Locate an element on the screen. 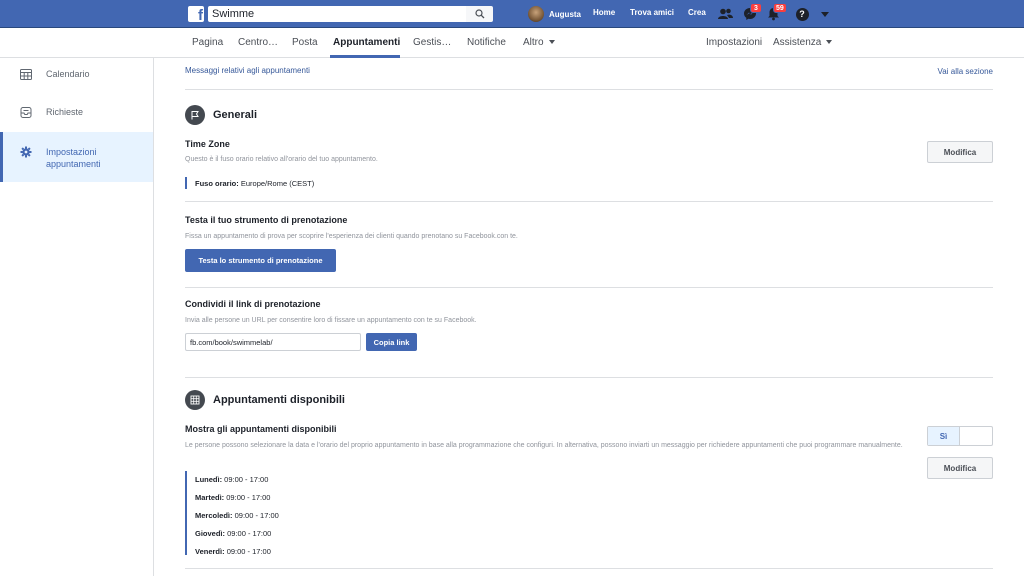 This screenshot has width=1024, height=576. section-general-header: Generali is located at coordinates (221, 115).